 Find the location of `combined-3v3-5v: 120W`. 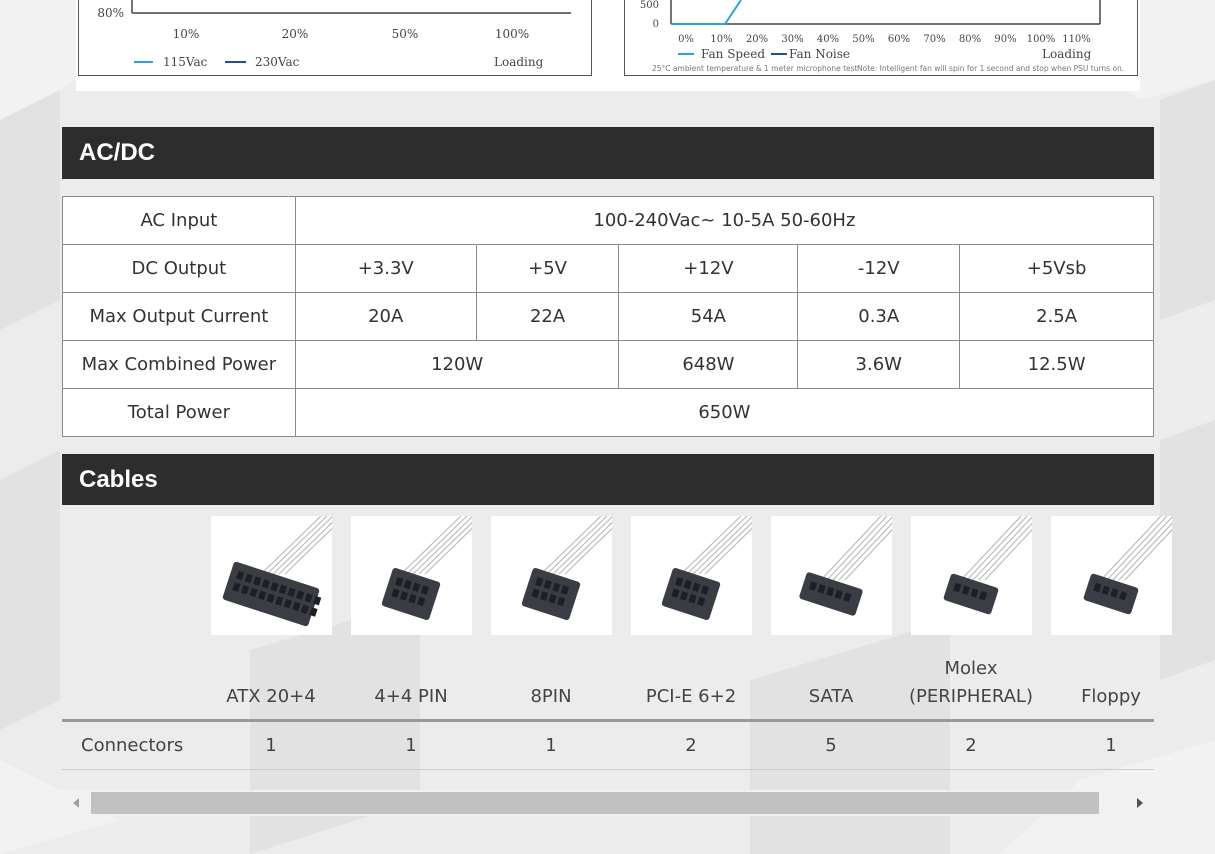

combined-3v3-5v: 120W is located at coordinates (457, 364).